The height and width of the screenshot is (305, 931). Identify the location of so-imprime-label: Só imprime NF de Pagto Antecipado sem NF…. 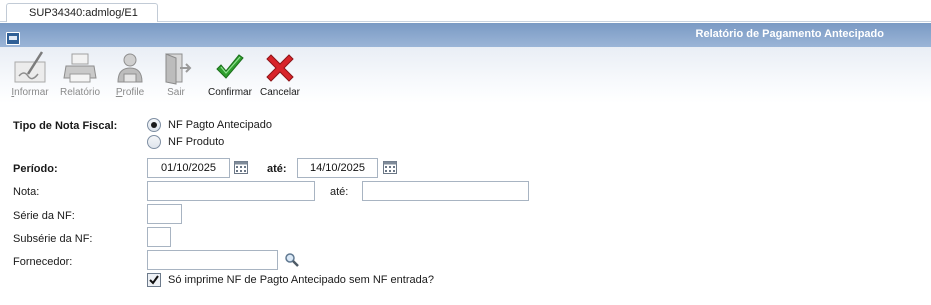
(301, 280).